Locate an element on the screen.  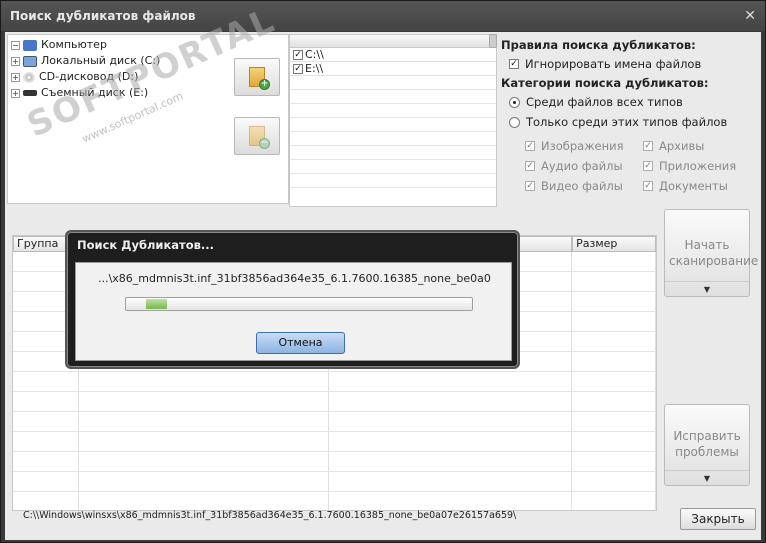
fix-problems-label: Исправить проблемы is located at coordinates (707, 444).